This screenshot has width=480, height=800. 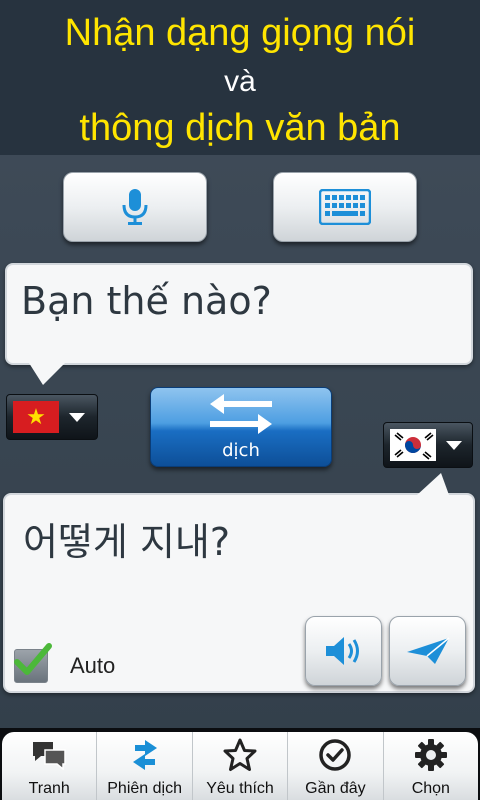 I want to click on keyboard-input-button, so click(x=345, y=207).